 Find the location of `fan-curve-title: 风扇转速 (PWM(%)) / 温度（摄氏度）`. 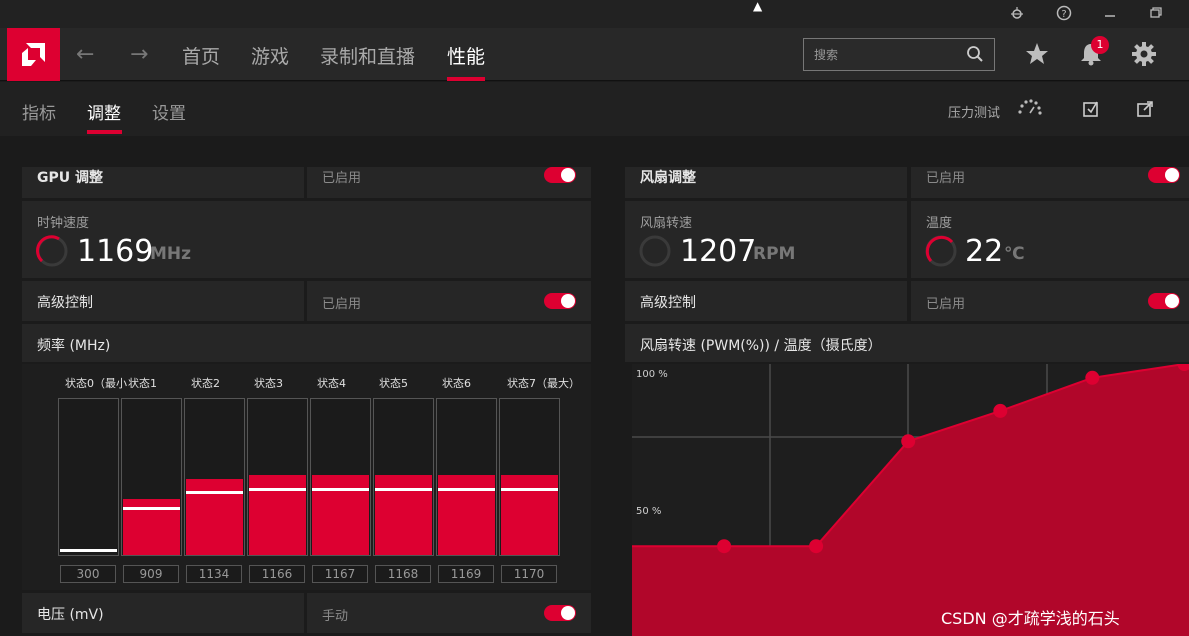

fan-curve-title: 风扇转速 (PWM(%)) / 温度（摄氏度） is located at coordinates (761, 346).